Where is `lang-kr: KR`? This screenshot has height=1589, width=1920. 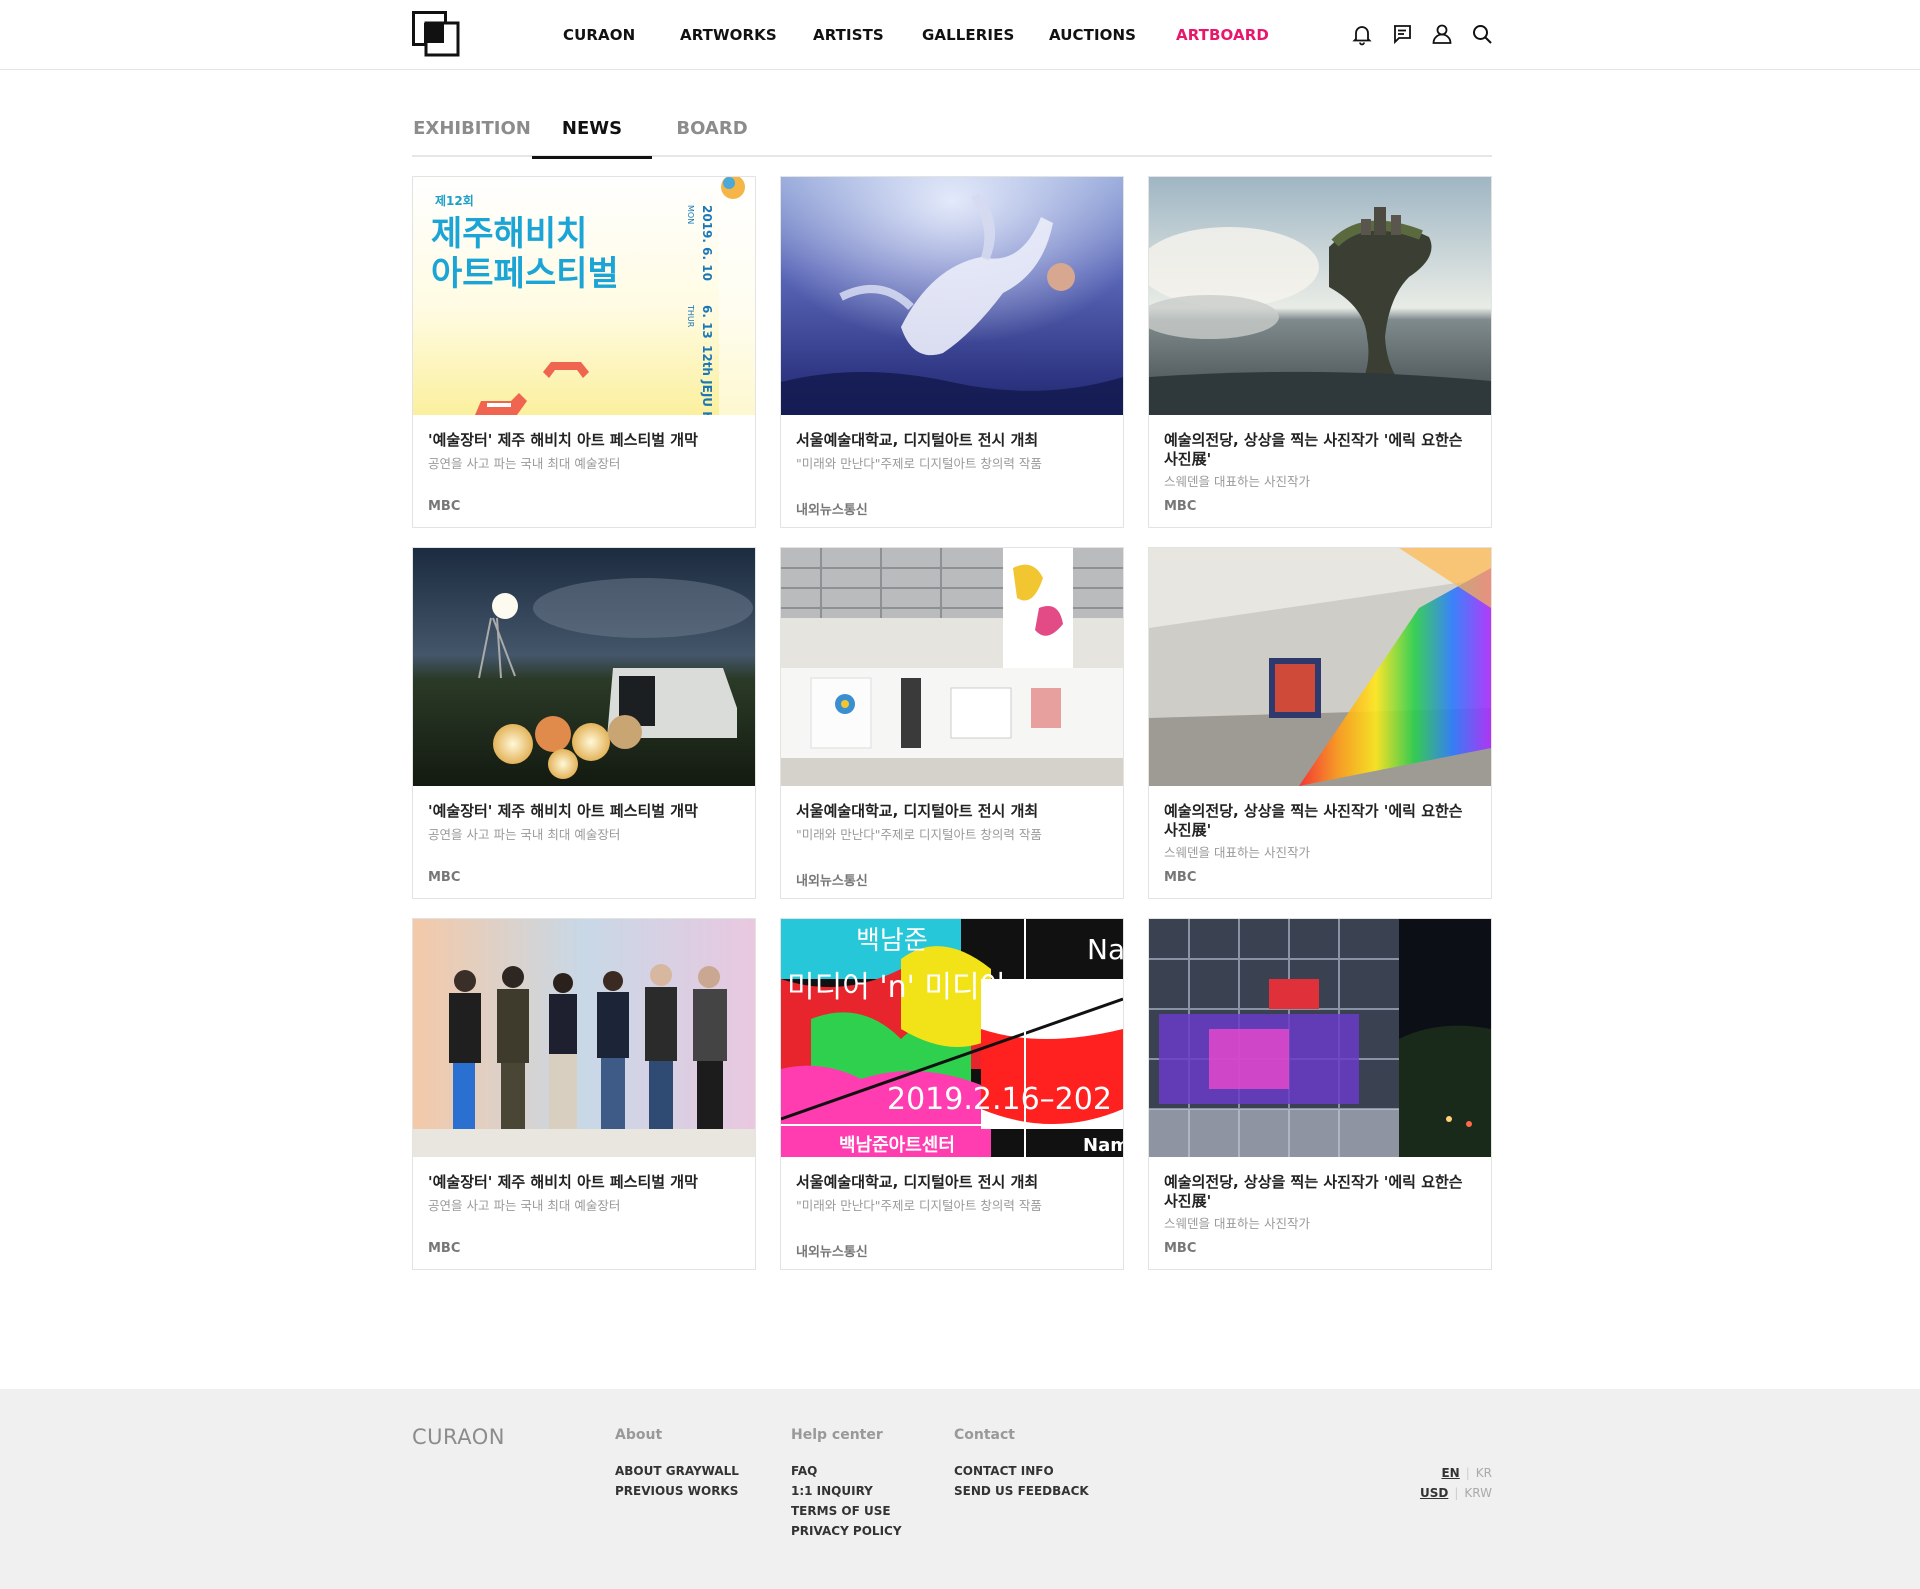 lang-kr: KR is located at coordinates (1484, 1473).